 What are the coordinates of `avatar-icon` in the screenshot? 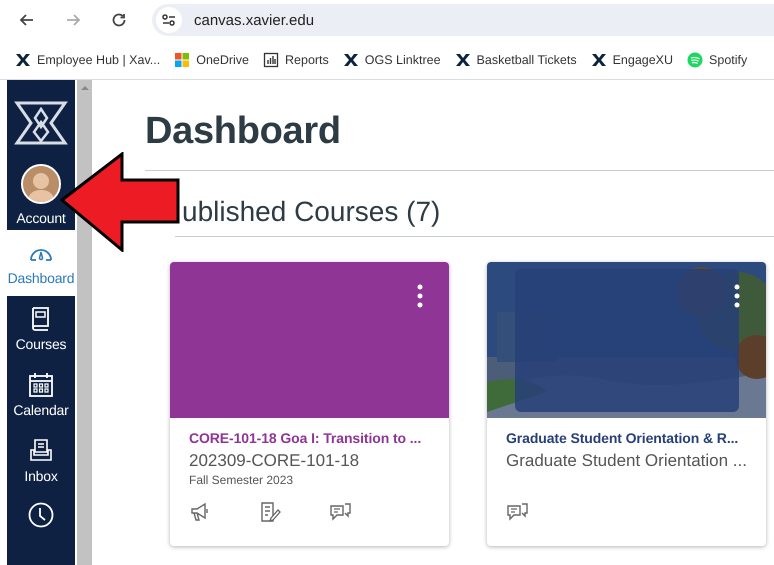 It's located at (41, 184).